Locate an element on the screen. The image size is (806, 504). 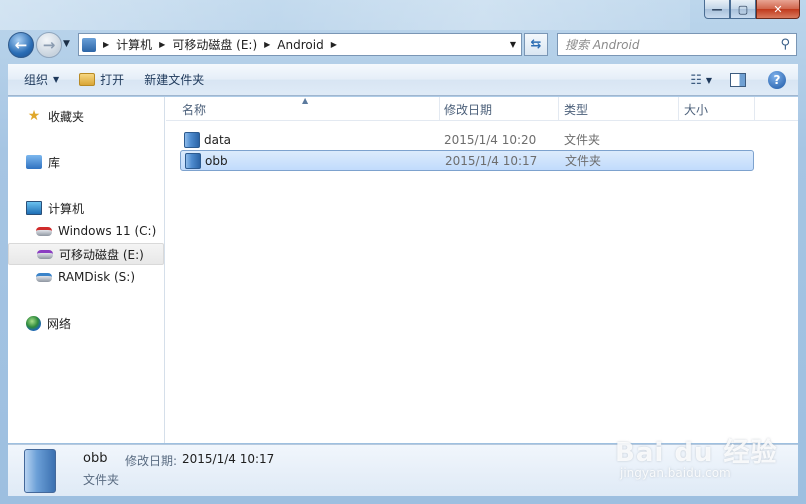
sidebar-item-drive-e: 可移动磁盘 (E:) is located at coordinates (86, 254).